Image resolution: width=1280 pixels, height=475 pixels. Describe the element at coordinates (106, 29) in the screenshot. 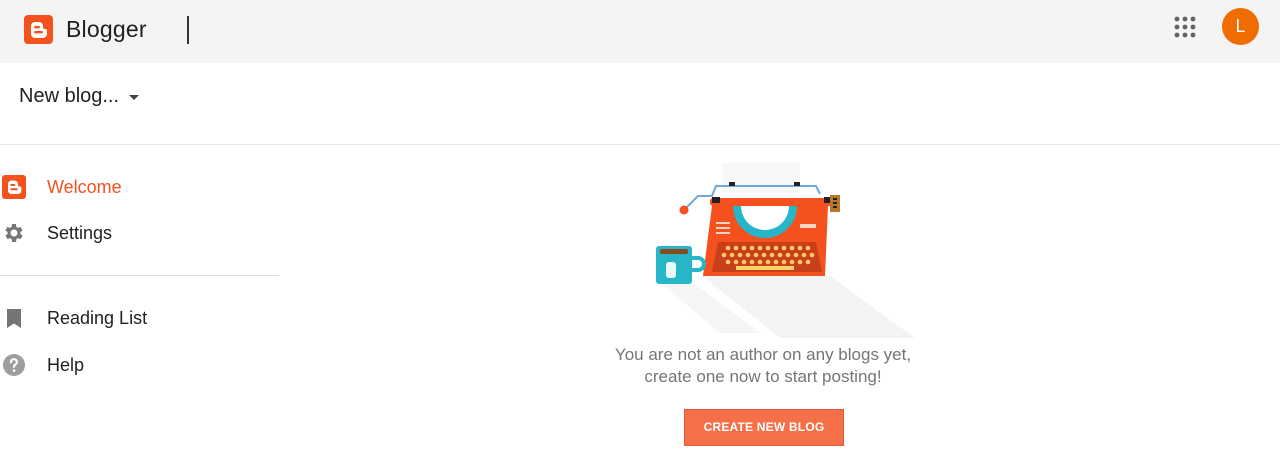

I see `app-title: Blogger` at that location.